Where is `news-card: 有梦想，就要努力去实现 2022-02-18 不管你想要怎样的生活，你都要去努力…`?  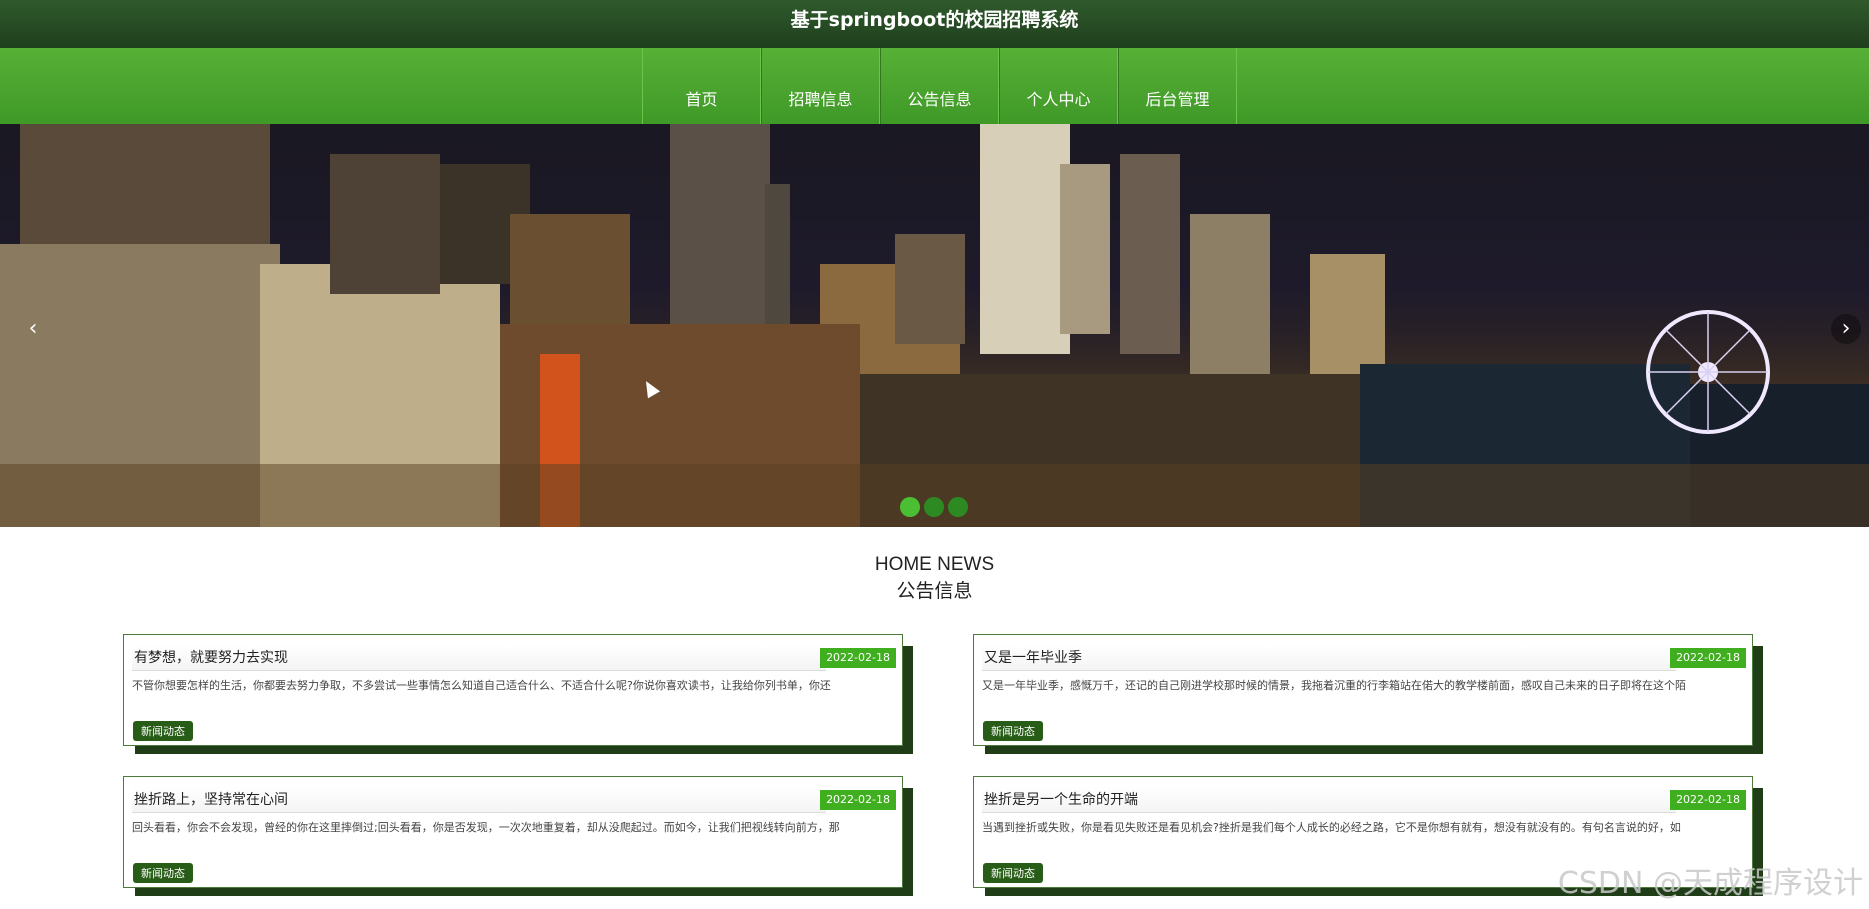 news-card: 有梦想，就要努力去实现 2022-02-18 不管你想要怎样的生活，你都要去努力… is located at coordinates (518, 694).